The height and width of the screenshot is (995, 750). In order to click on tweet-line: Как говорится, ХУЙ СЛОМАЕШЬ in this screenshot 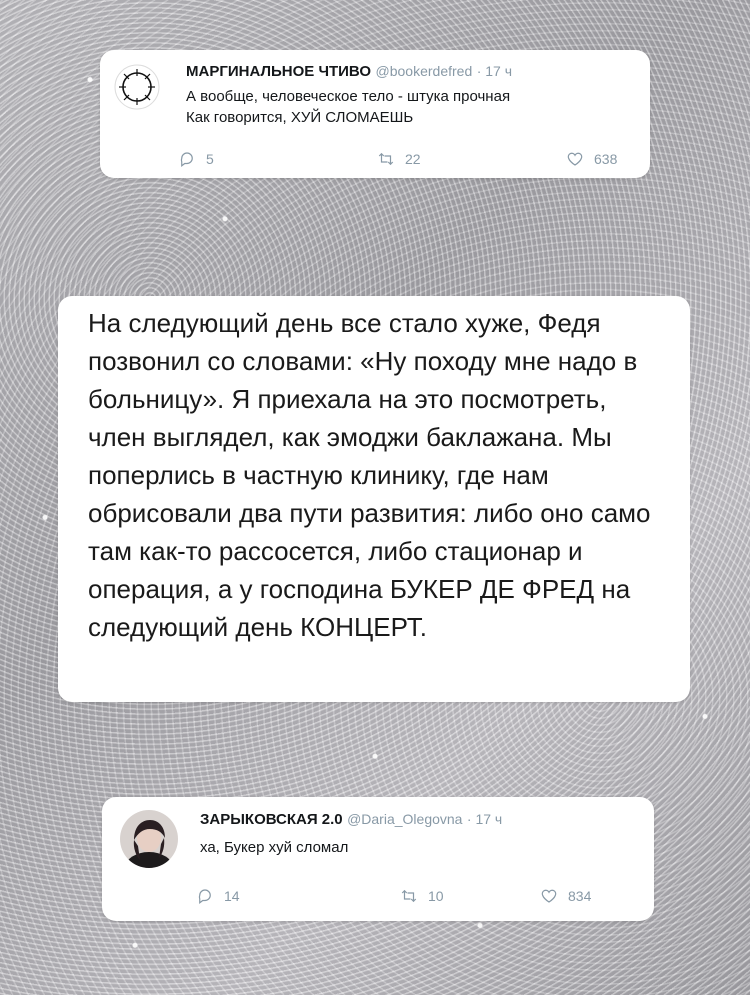, I will do `click(300, 117)`.